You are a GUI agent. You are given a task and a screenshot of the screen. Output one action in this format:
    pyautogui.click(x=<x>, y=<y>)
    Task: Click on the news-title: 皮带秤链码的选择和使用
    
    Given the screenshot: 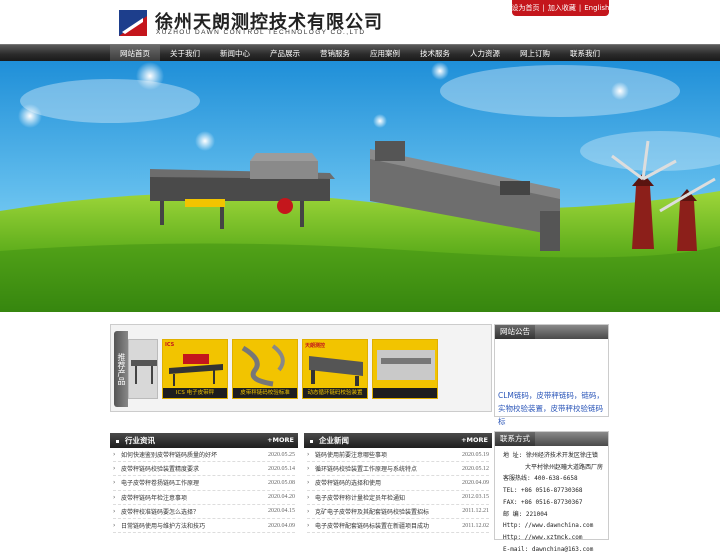 What is the action you would take?
    pyautogui.click(x=385, y=482)
    